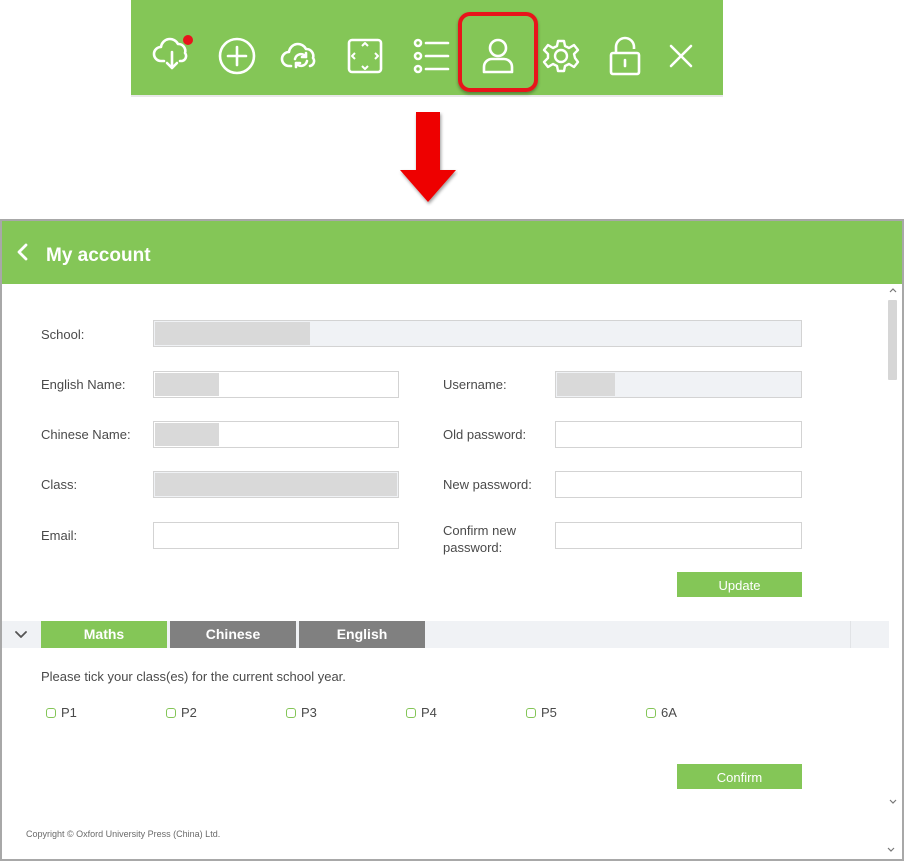  Describe the element at coordinates (237, 56) in the screenshot. I see `add-circle-icon` at that location.